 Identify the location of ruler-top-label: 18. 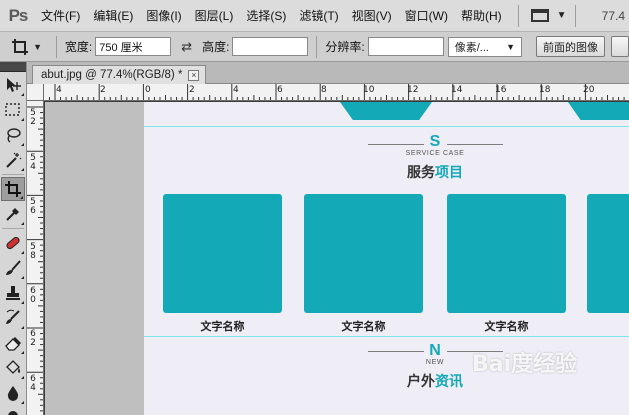
(545, 90).